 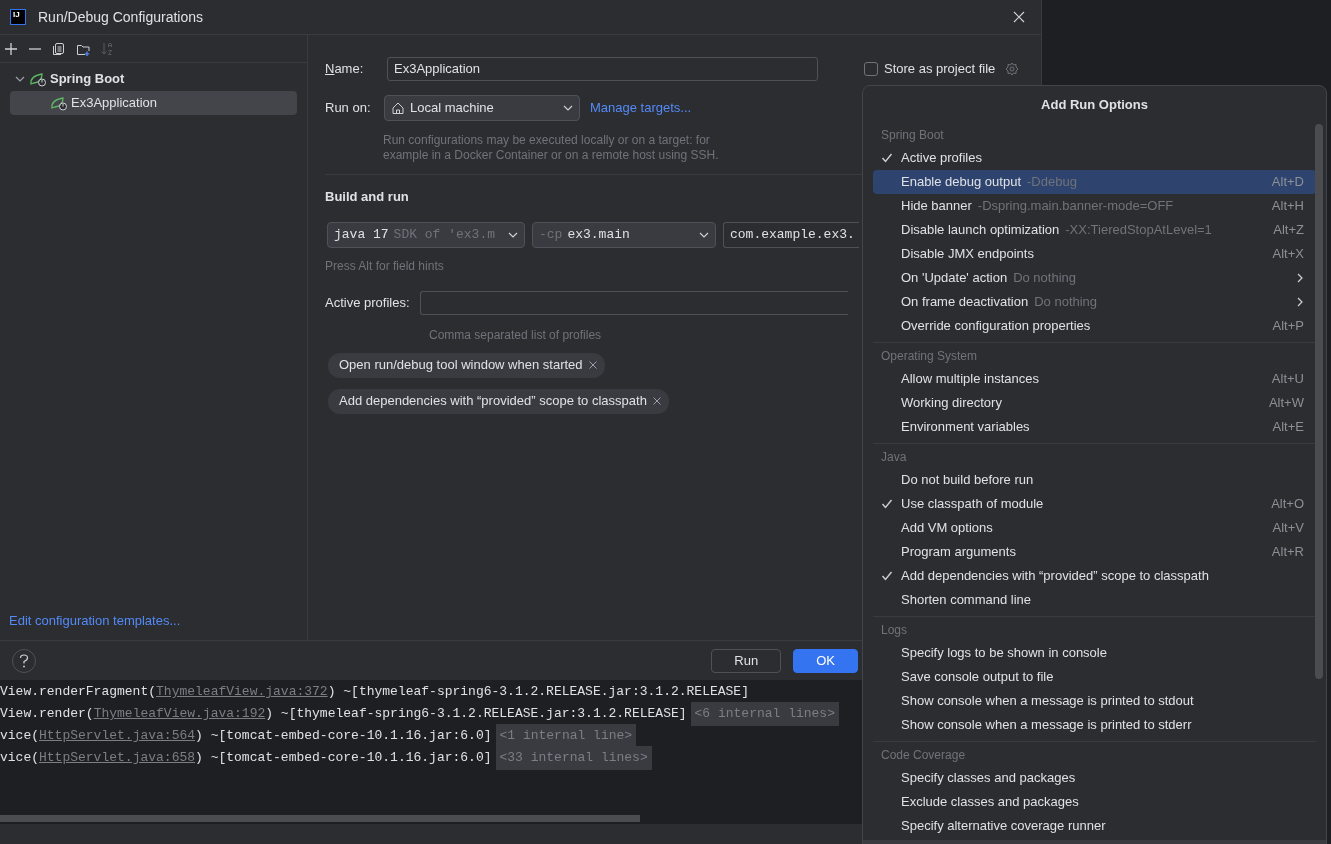 What do you see at coordinates (929, 356) in the screenshot?
I see `section-heading: Operating System` at bounding box center [929, 356].